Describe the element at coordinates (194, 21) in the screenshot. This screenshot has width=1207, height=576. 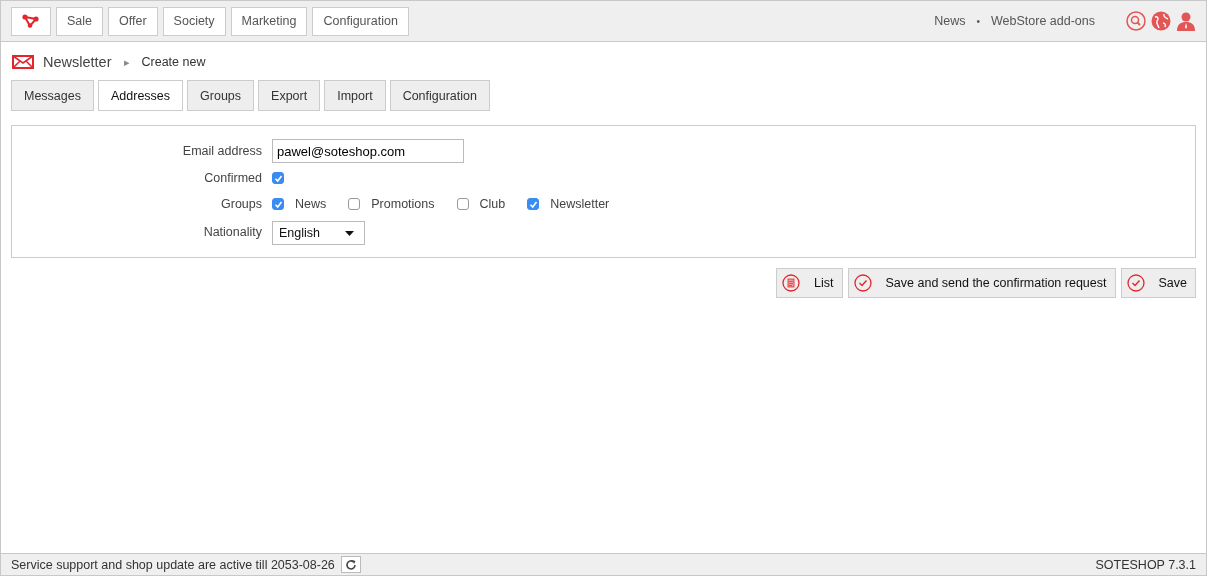
I see `nav-button: Society` at that location.